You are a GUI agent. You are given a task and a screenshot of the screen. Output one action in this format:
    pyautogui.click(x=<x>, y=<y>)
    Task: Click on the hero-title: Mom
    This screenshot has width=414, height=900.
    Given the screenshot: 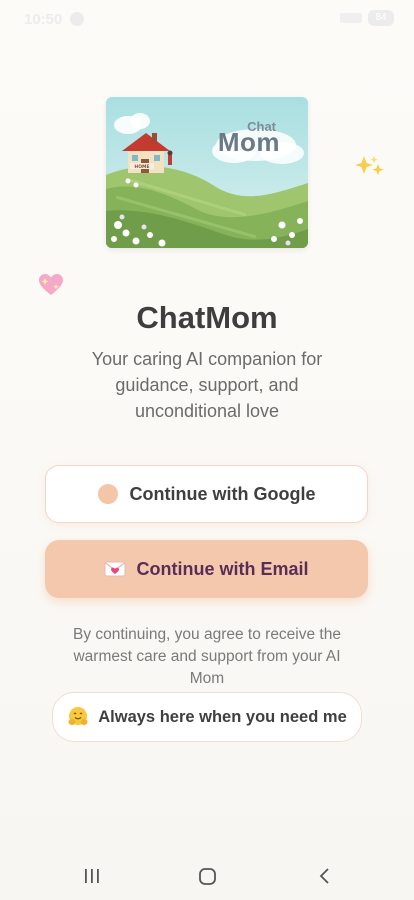 What is the action you would take?
    pyautogui.click(x=248, y=142)
    